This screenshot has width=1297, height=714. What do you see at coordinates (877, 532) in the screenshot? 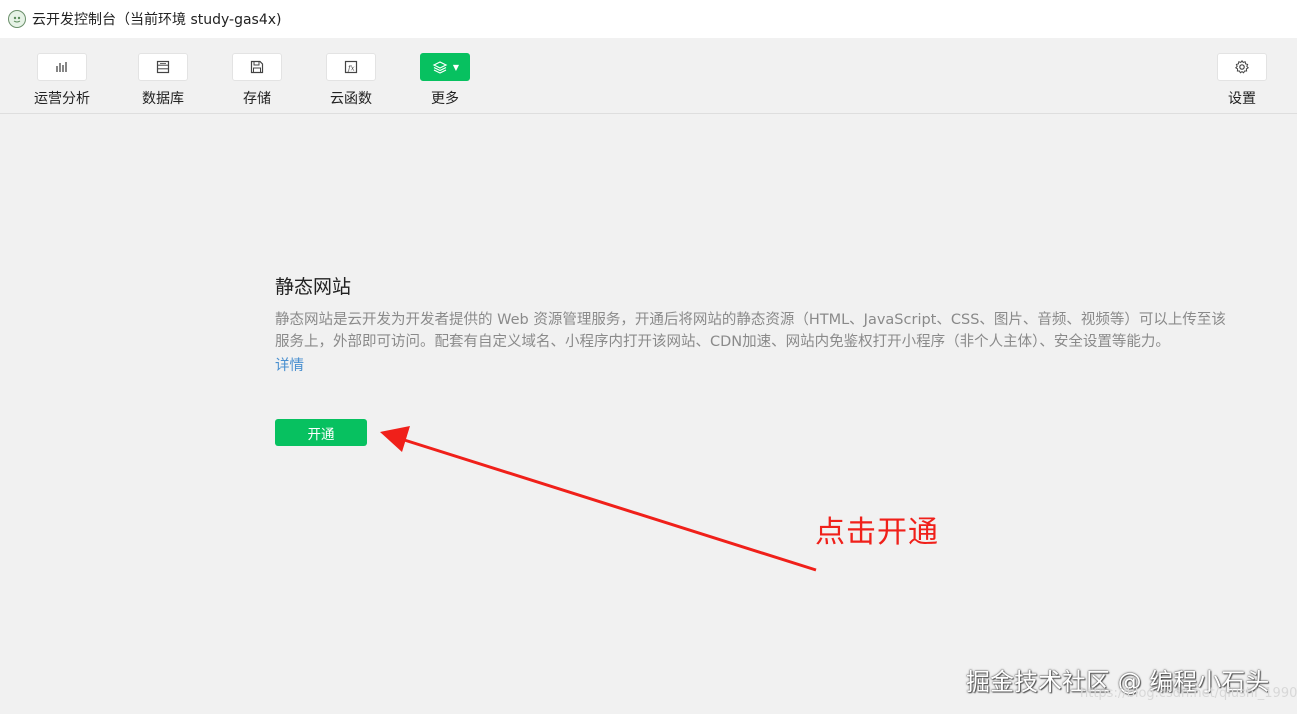
I see `annotation-label: 点击开通` at bounding box center [877, 532].